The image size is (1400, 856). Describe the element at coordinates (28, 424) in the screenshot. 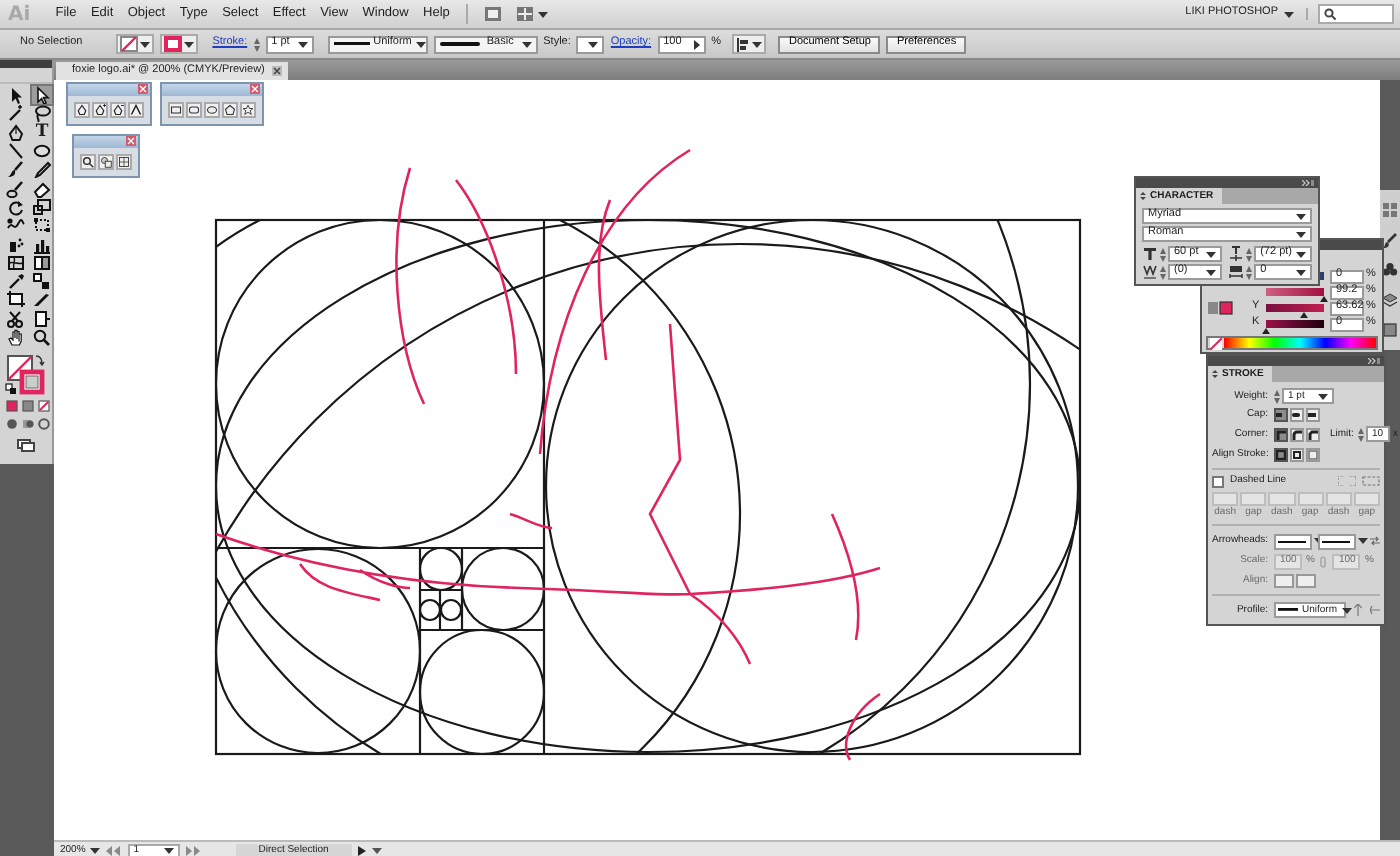

I see `draw-behind-icon` at that location.